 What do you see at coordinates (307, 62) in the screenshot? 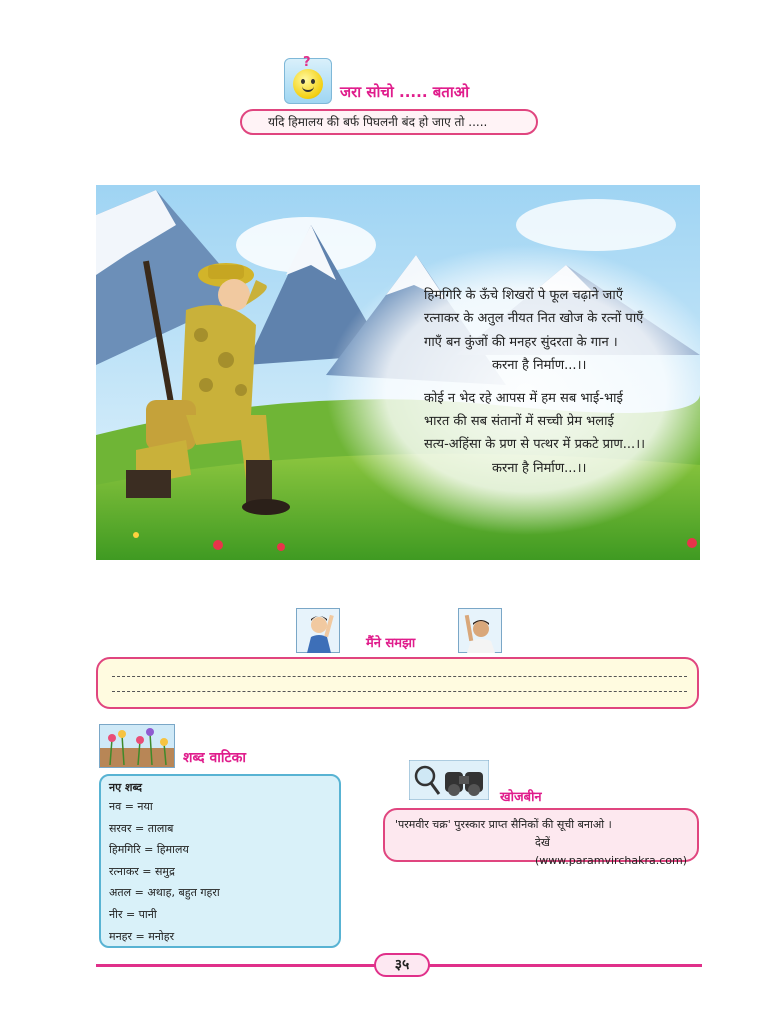
I see `question-mark-icon: ?` at bounding box center [307, 62].